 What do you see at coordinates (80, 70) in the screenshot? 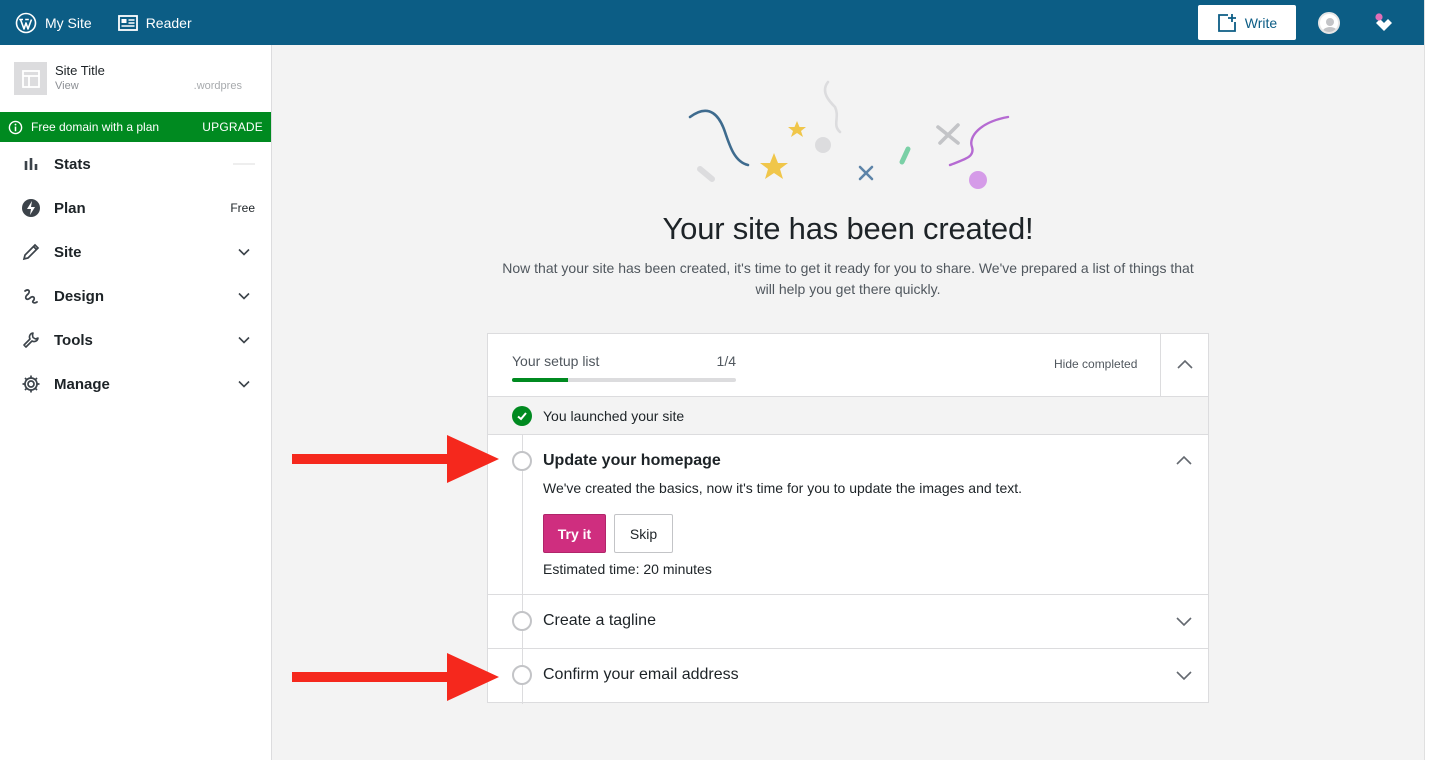
I see `site-title: Site Title` at bounding box center [80, 70].